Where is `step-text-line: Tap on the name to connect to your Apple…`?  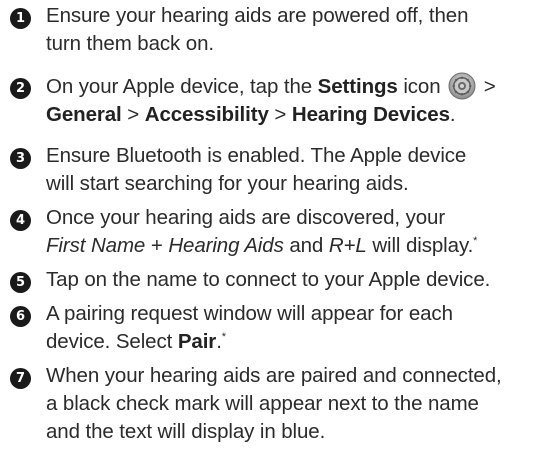
step-text-line: Tap on the name to connect to your Apple… is located at coordinates (268, 279).